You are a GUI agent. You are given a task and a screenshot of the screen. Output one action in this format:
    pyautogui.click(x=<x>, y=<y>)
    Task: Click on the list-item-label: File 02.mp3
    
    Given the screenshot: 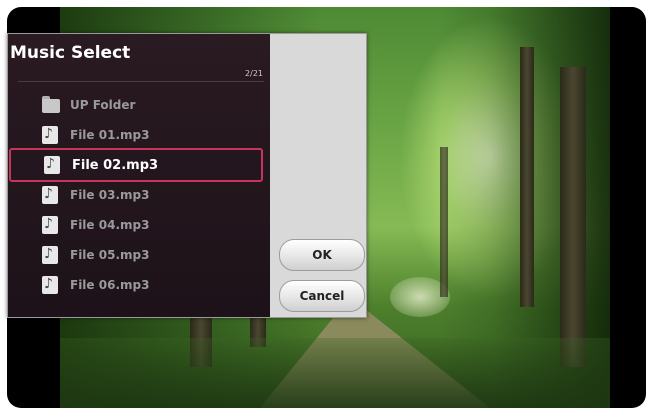 What is the action you would take?
    pyautogui.click(x=115, y=165)
    